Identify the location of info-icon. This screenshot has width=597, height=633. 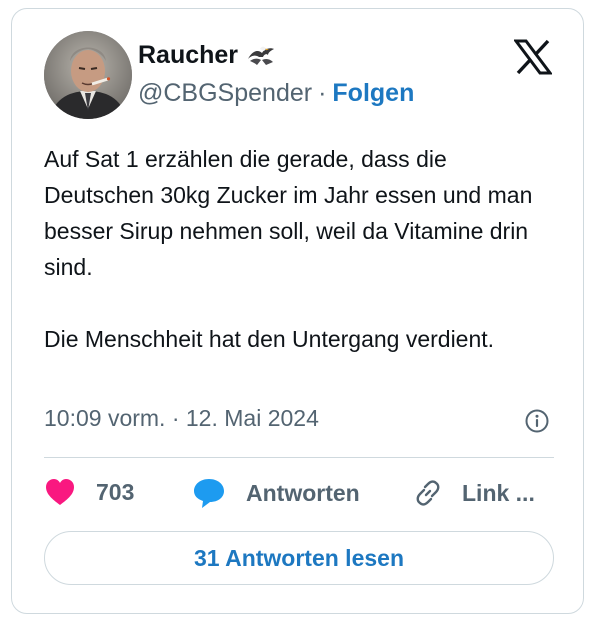
(537, 421).